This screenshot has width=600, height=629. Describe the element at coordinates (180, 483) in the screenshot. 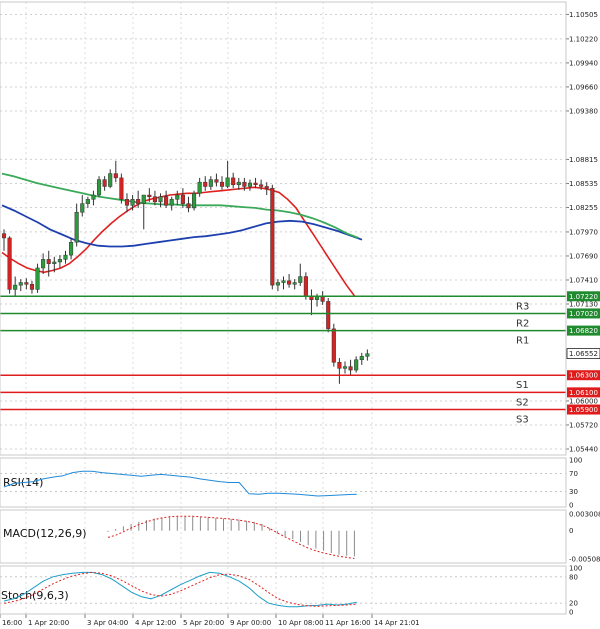

I see `rsi-line` at that location.